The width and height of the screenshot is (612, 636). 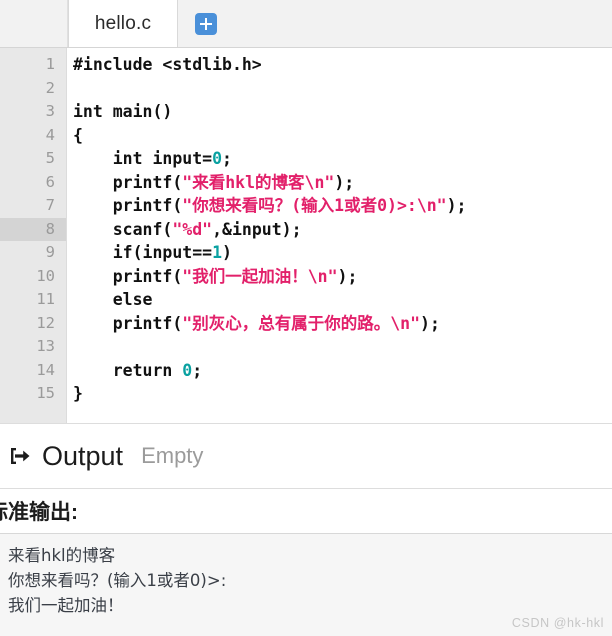 What do you see at coordinates (50, 111) in the screenshot?
I see `line-number-3: 3` at bounding box center [50, 111].